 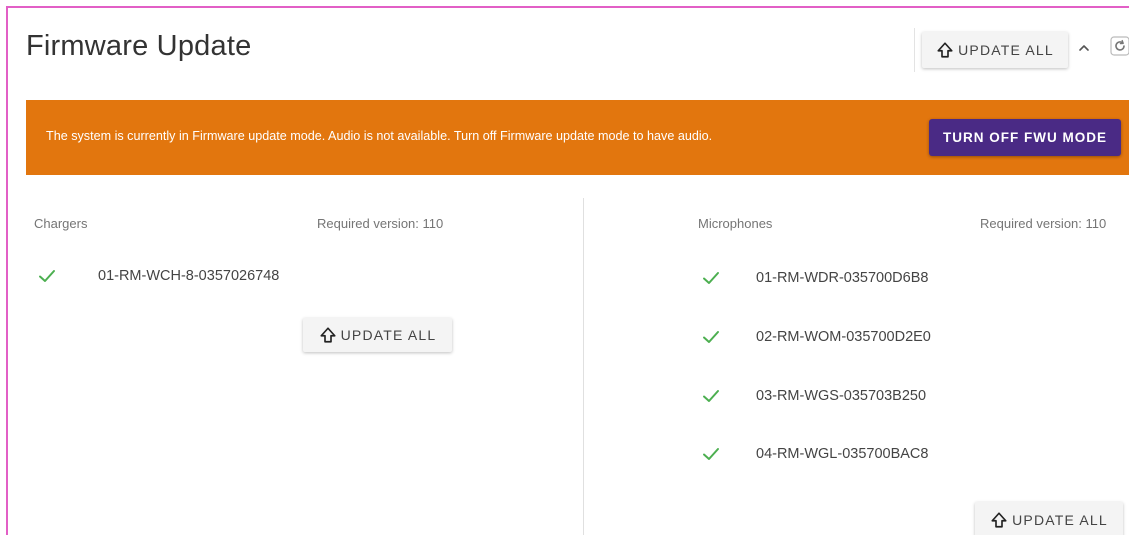 I want to click on device-name: 02-RM-WOM-035700D2E0, so click(x=843, y=337).